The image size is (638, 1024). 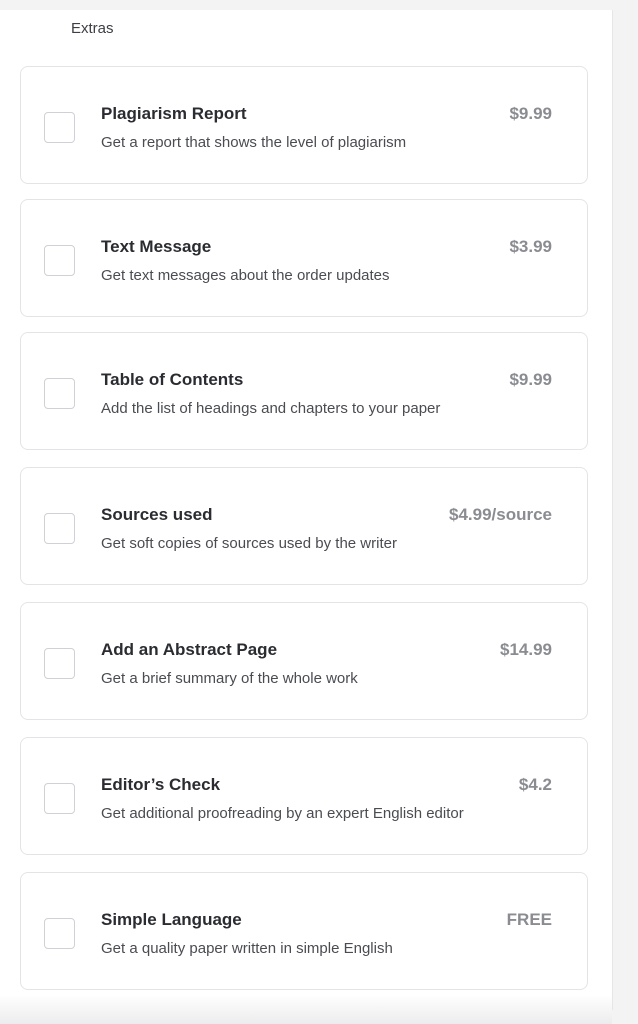 I want to click on extra-price: $4.2, so click(x=535, y=784).